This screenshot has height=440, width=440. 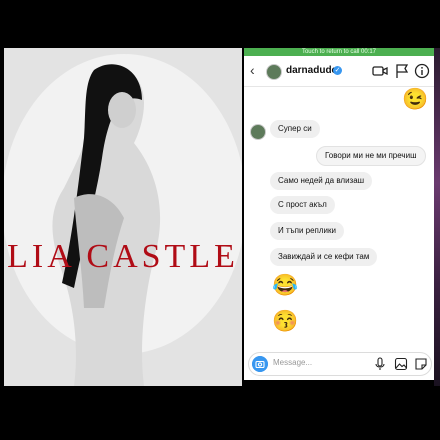 I want to click on chat-username: darnadude, so click(x=311, y=70).